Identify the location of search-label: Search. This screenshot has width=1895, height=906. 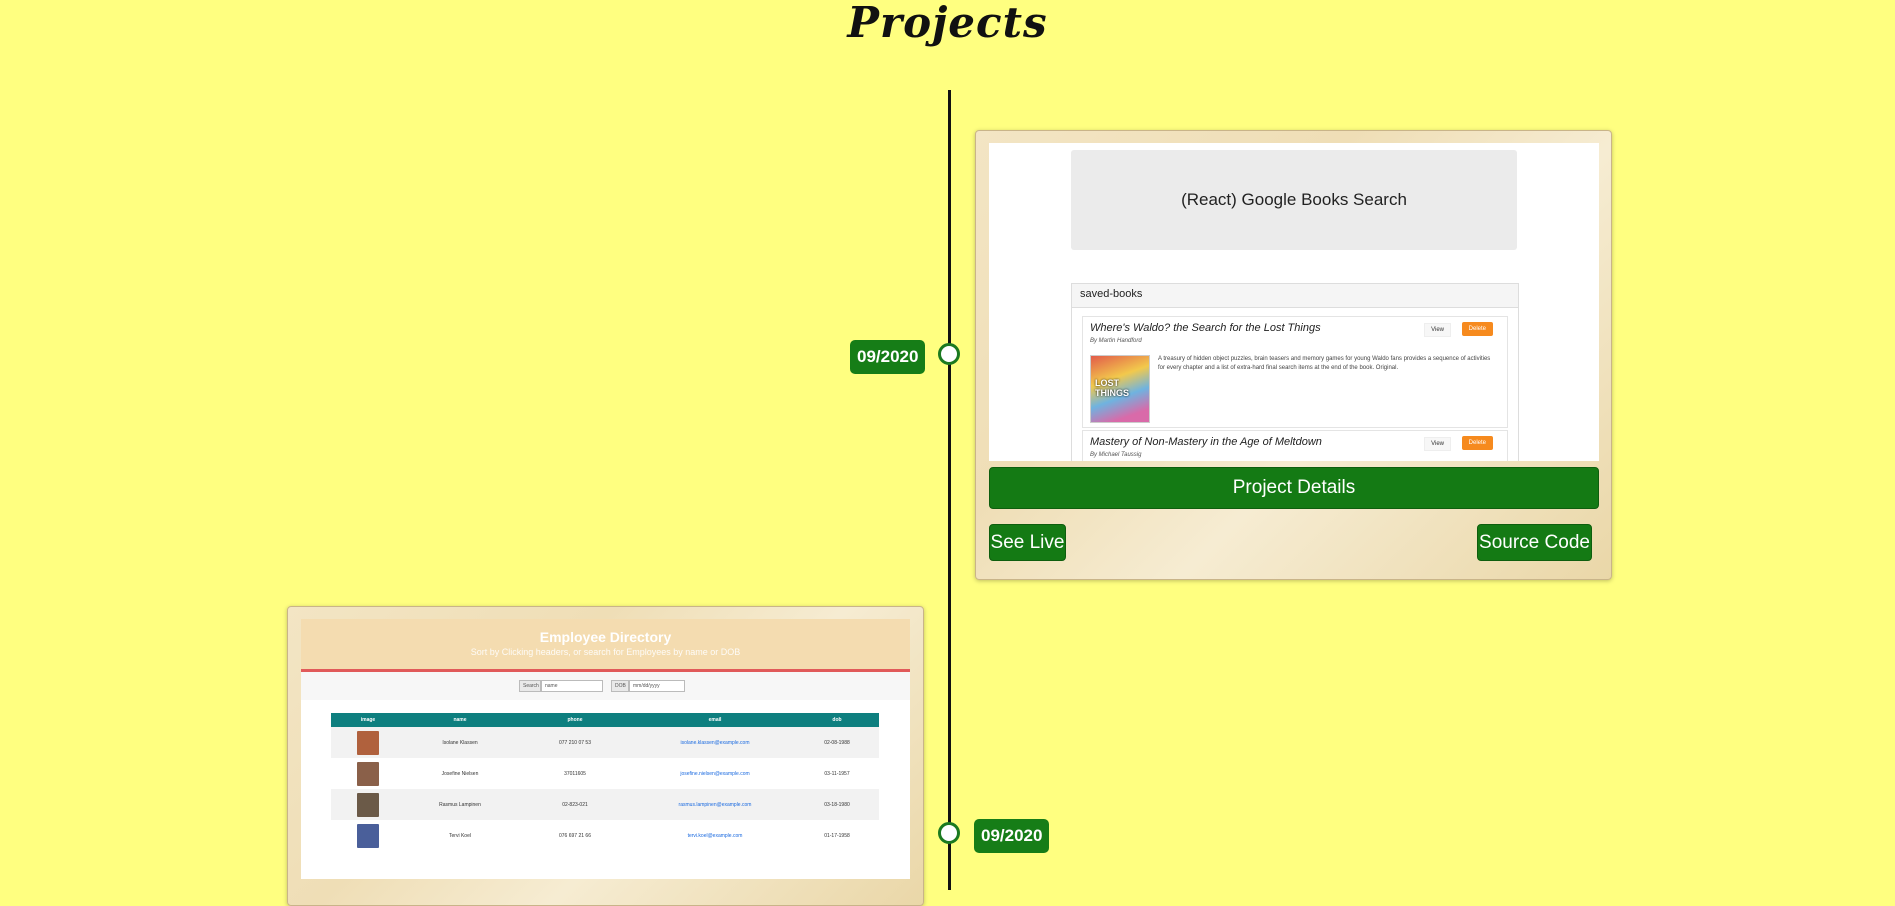
(530, 686).